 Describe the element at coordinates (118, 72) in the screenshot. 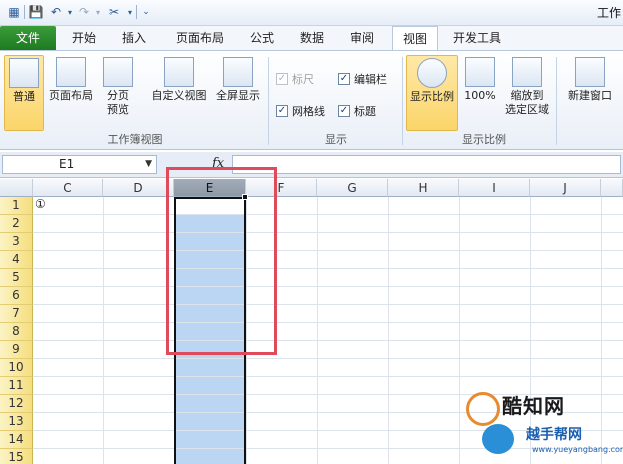

I see `page-break-icon` at that location.